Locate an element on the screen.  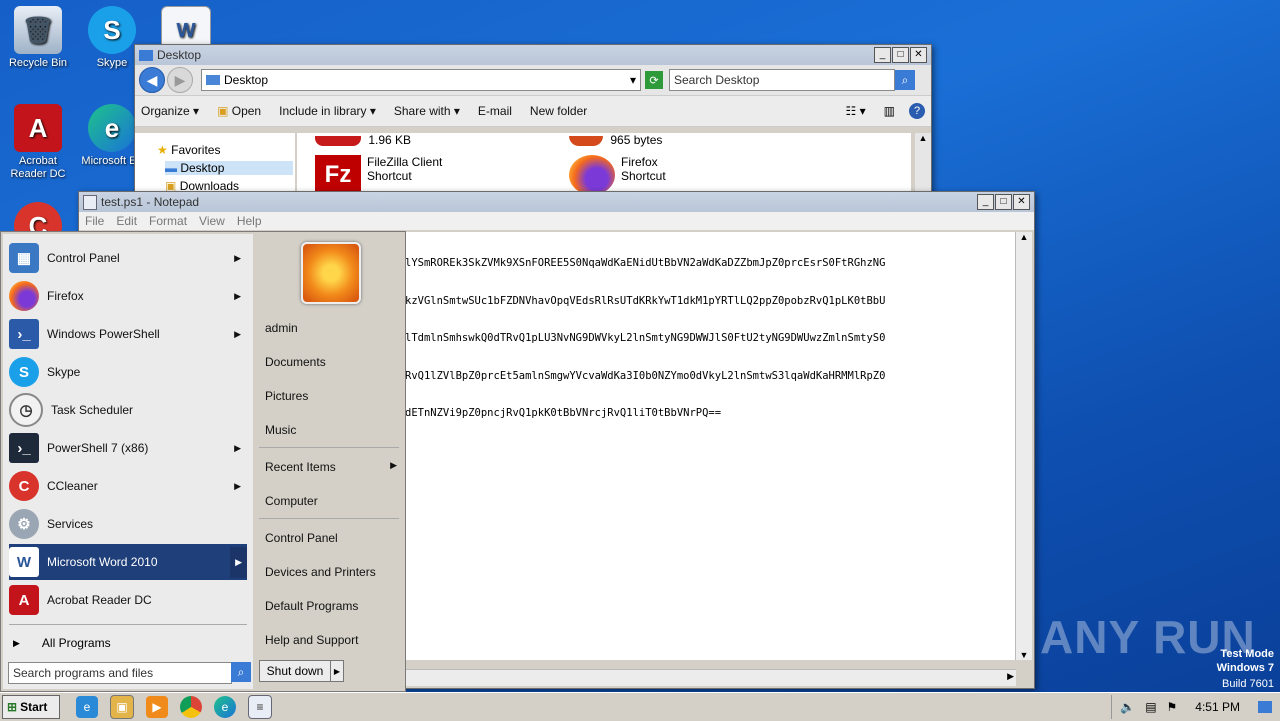
desktop-icon-acrobat: A Acrobat Reader DC is located at coordinates (38, 142).